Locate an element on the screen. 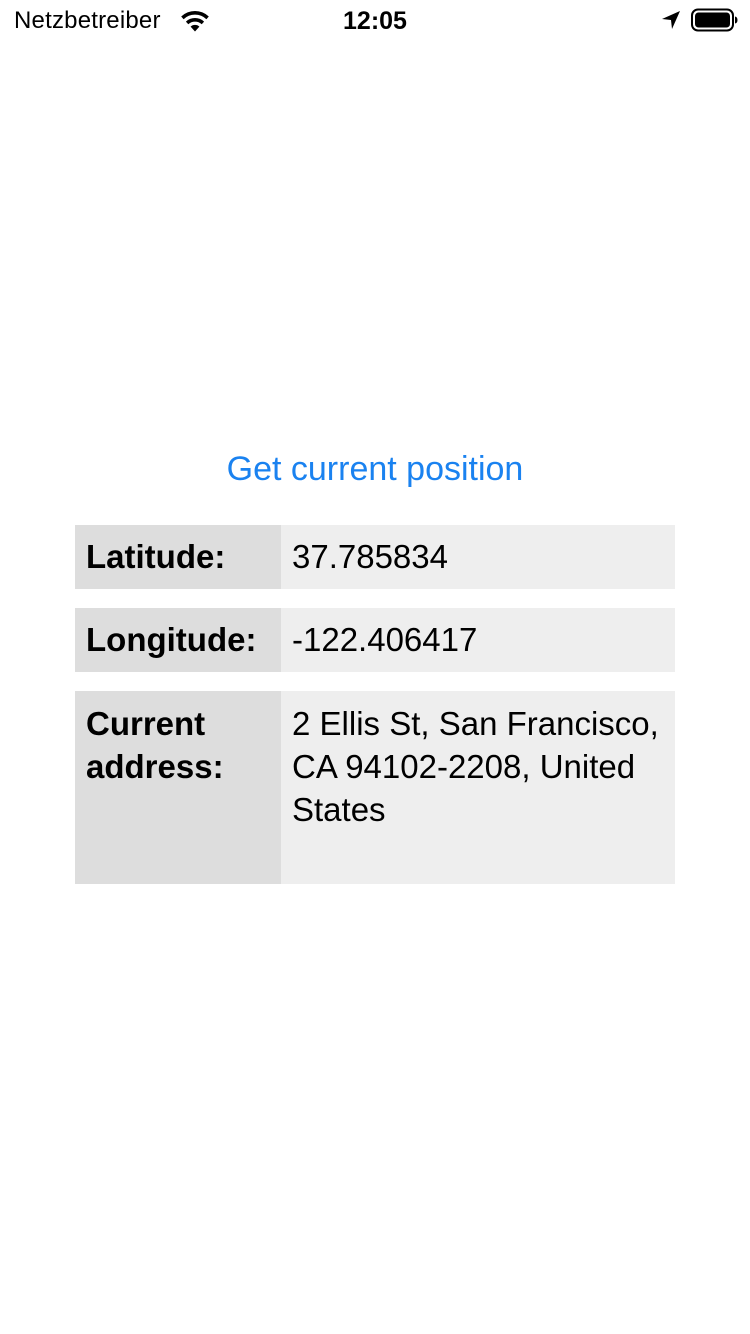 The height and width of the screenshot is (1334, 750). status-time: 12:05 is located at coordinates (375, 21).